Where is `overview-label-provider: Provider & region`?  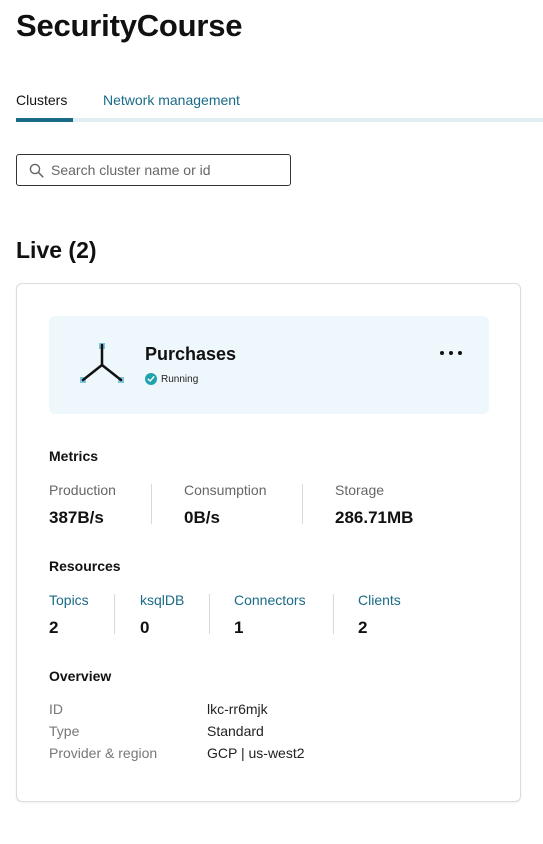 overview-label-provider: Provider & region is located at coordinates (103, 753).